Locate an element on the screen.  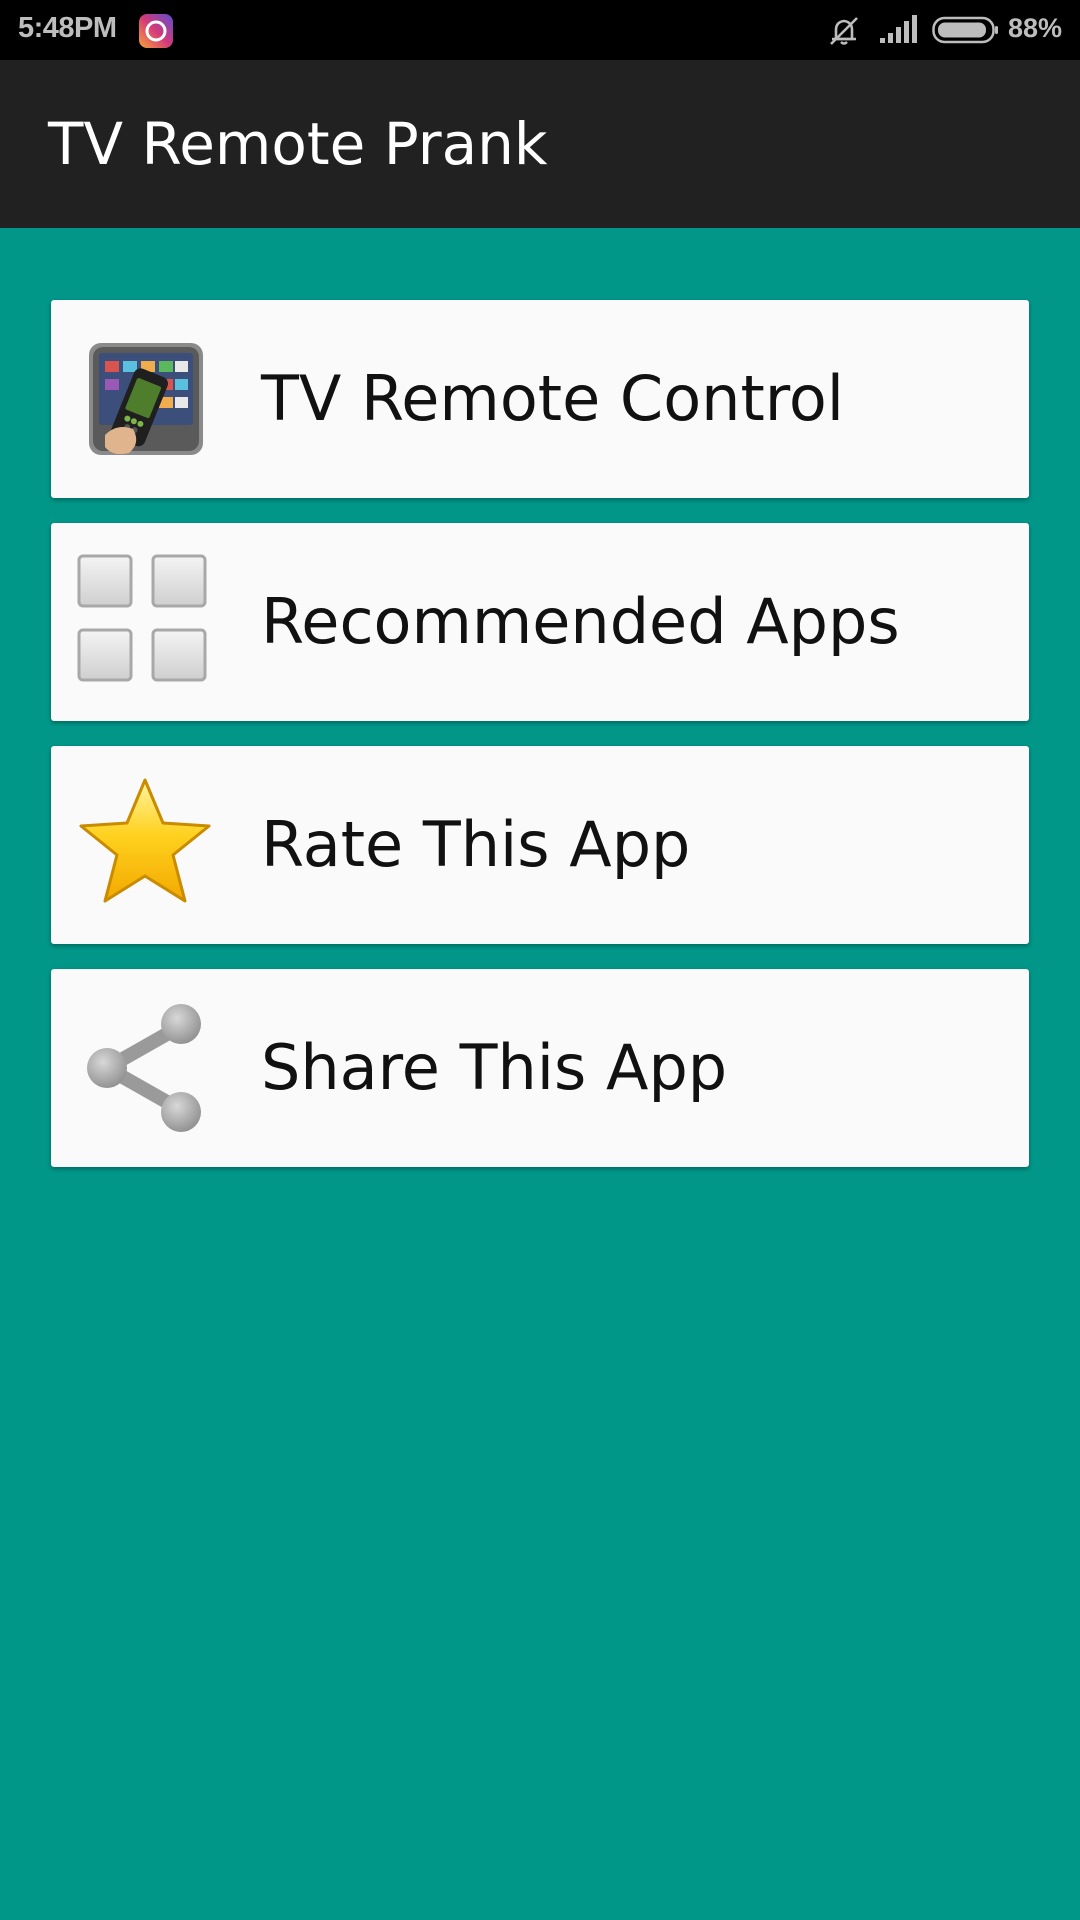
menu-item-tv-remote-control: TV Remote Control is located at coordinates (540, 399).